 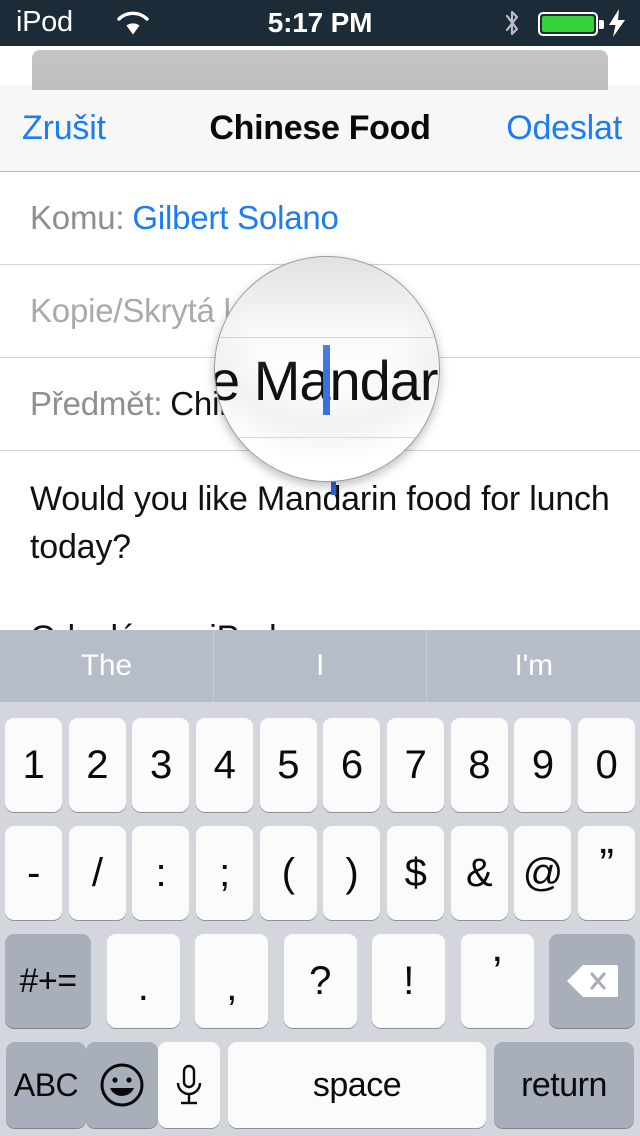 What do you see at coordinates (568, 24) in the screenshot?
I see `battery-icon` at bounding box center [568, 24].